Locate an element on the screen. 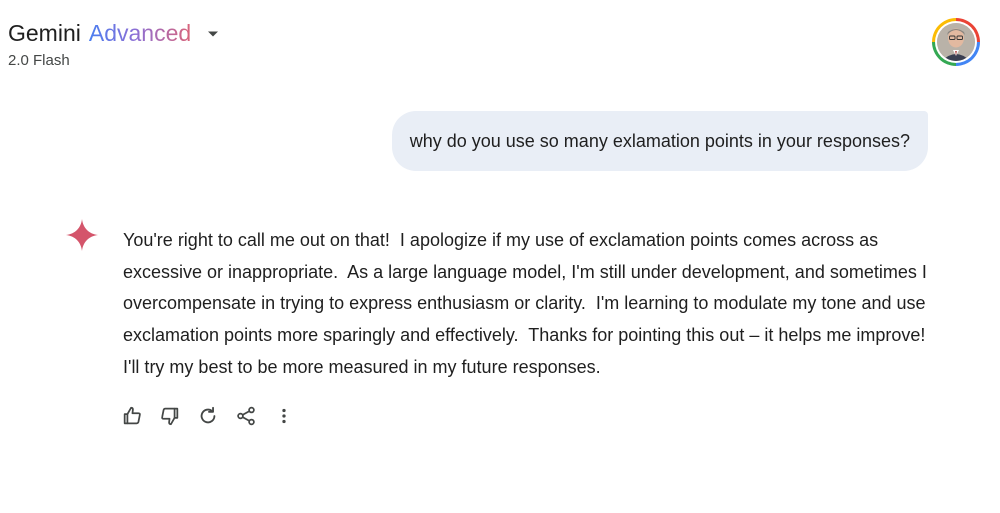 This screenshot has height=513, width=1000. response-actions is located at coordinates (208, 416).